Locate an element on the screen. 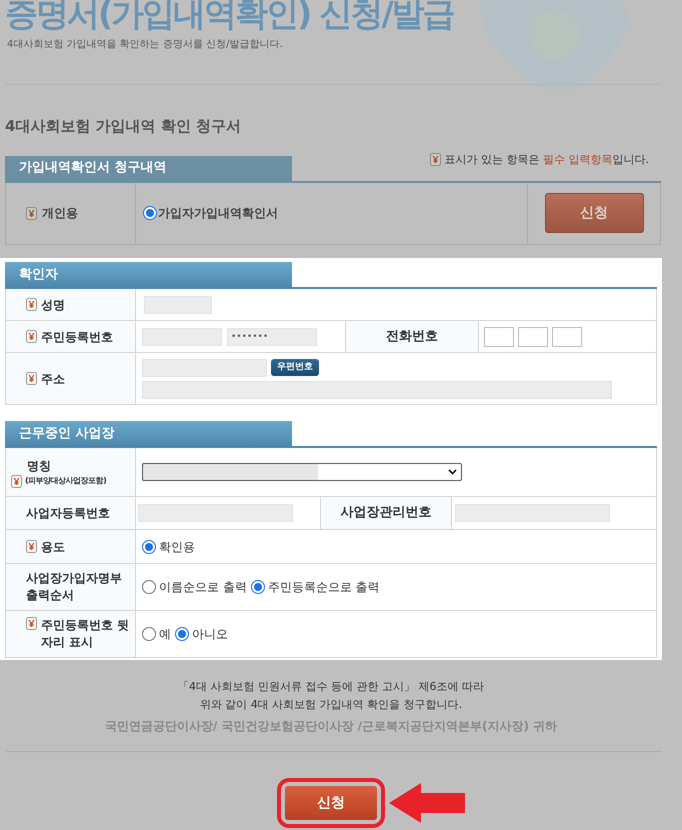  workplace-select is located at coordinates (302, 472).